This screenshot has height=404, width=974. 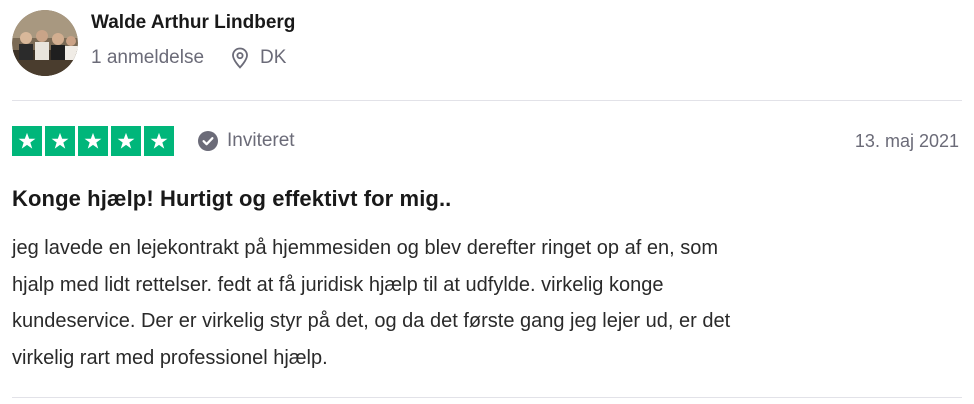 What do you see at coordinates (906, 140) in the screenshot?
I see `review-date: 13. maj 2021` at bounding box center [906, 140].